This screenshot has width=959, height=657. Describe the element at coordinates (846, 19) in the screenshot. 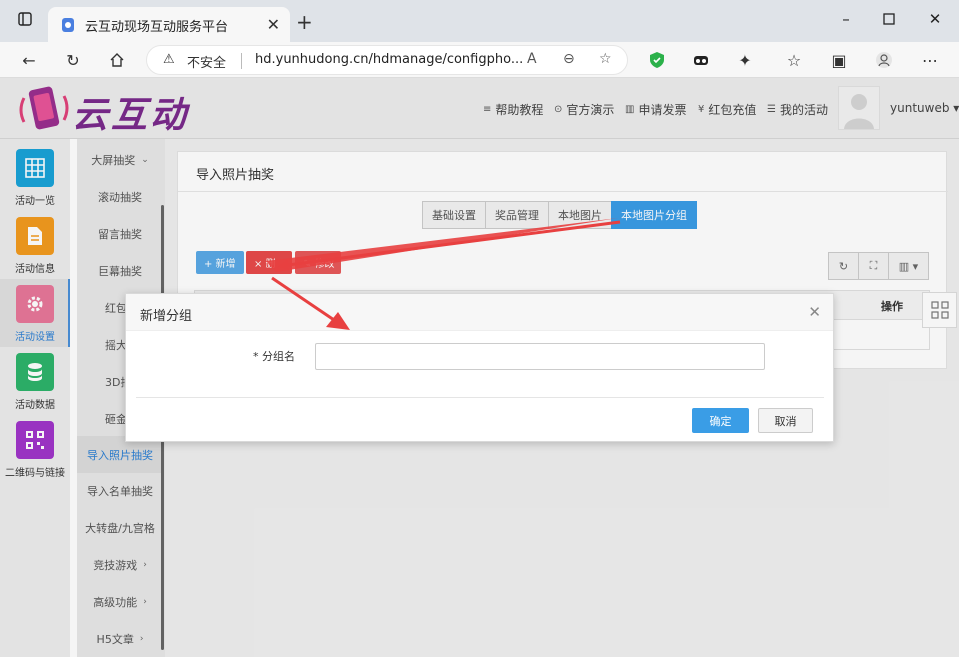

I see `minimize-icon: –` at that location.